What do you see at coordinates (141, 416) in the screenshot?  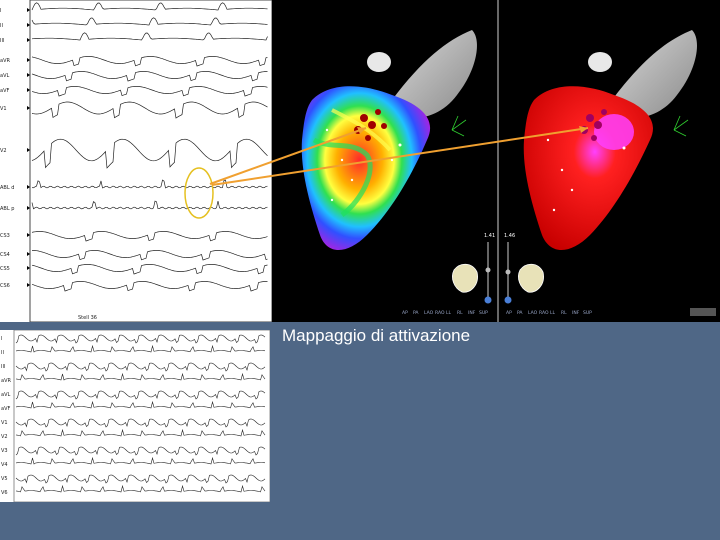 I see `ecg-bottom-frame` at bounding box center [141, 416].